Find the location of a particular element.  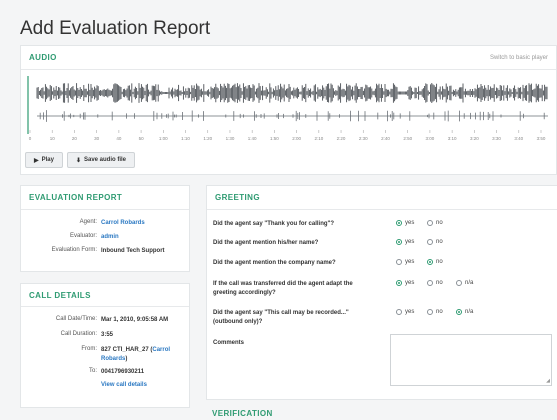

timeline-label: 2:20 is located at coordinates (341, 138).